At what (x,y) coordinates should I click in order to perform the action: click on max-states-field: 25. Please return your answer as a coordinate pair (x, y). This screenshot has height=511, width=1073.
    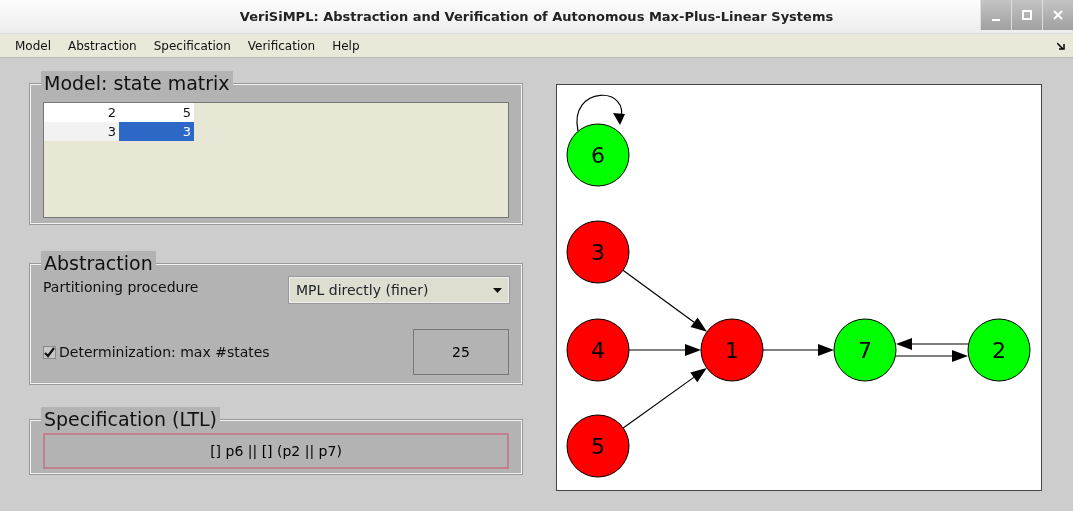
    Looking at the image, I should click on (461, 352).